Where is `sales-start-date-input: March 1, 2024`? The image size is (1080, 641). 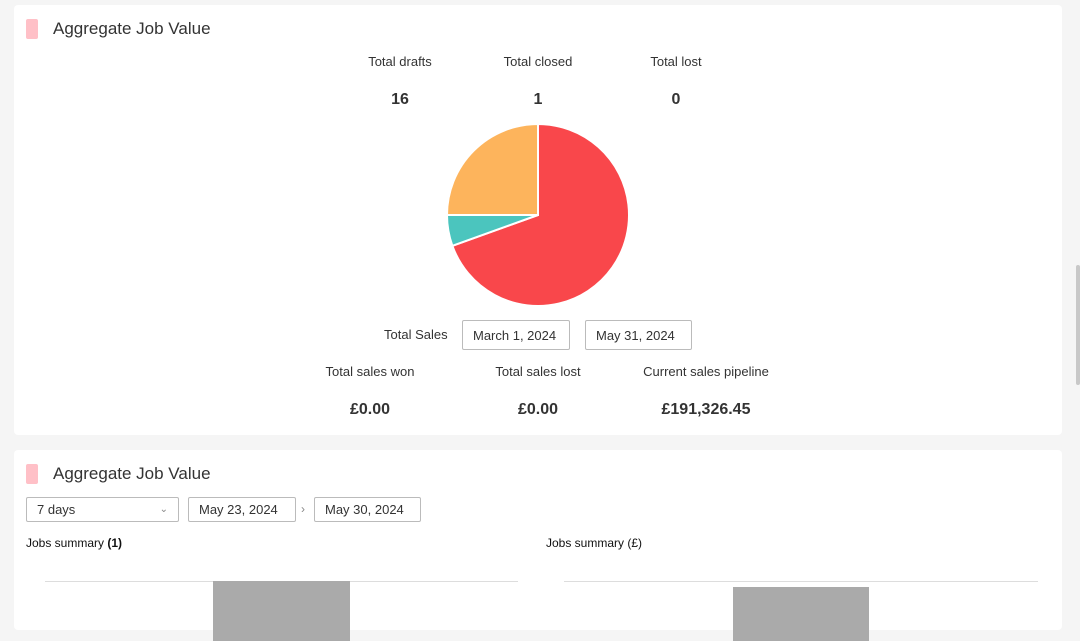
sales-start-date-input: March 1, 2024 is located at coordinates (516, 335).